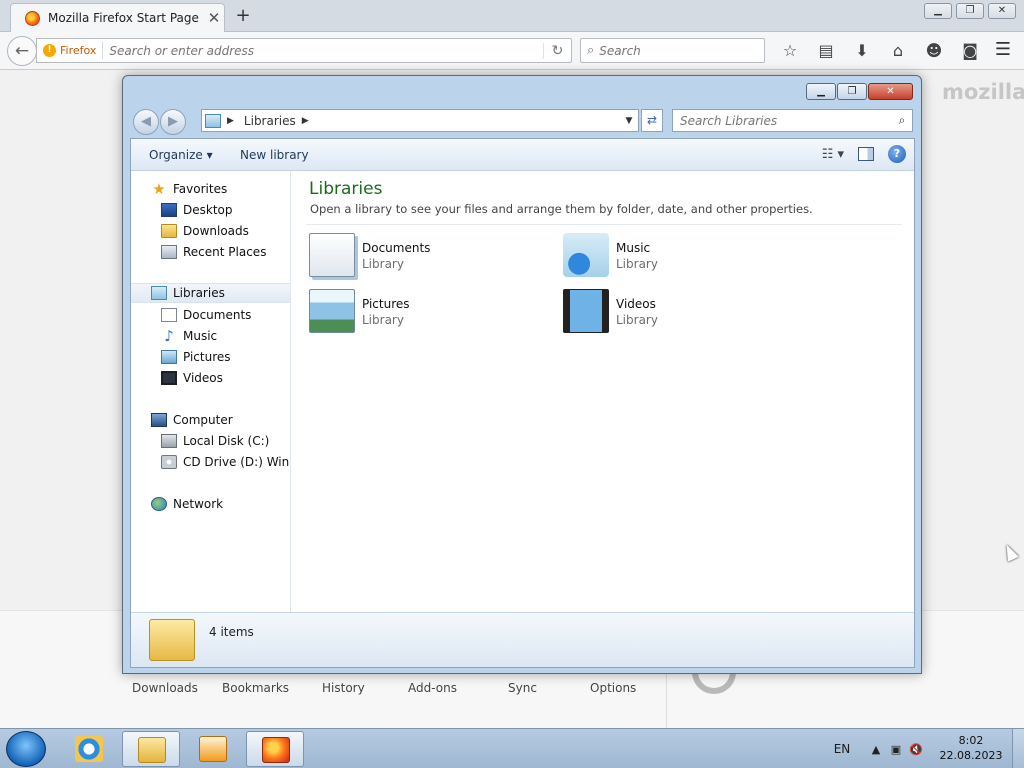  I want to click on libraries-icon, so click(159, 293).